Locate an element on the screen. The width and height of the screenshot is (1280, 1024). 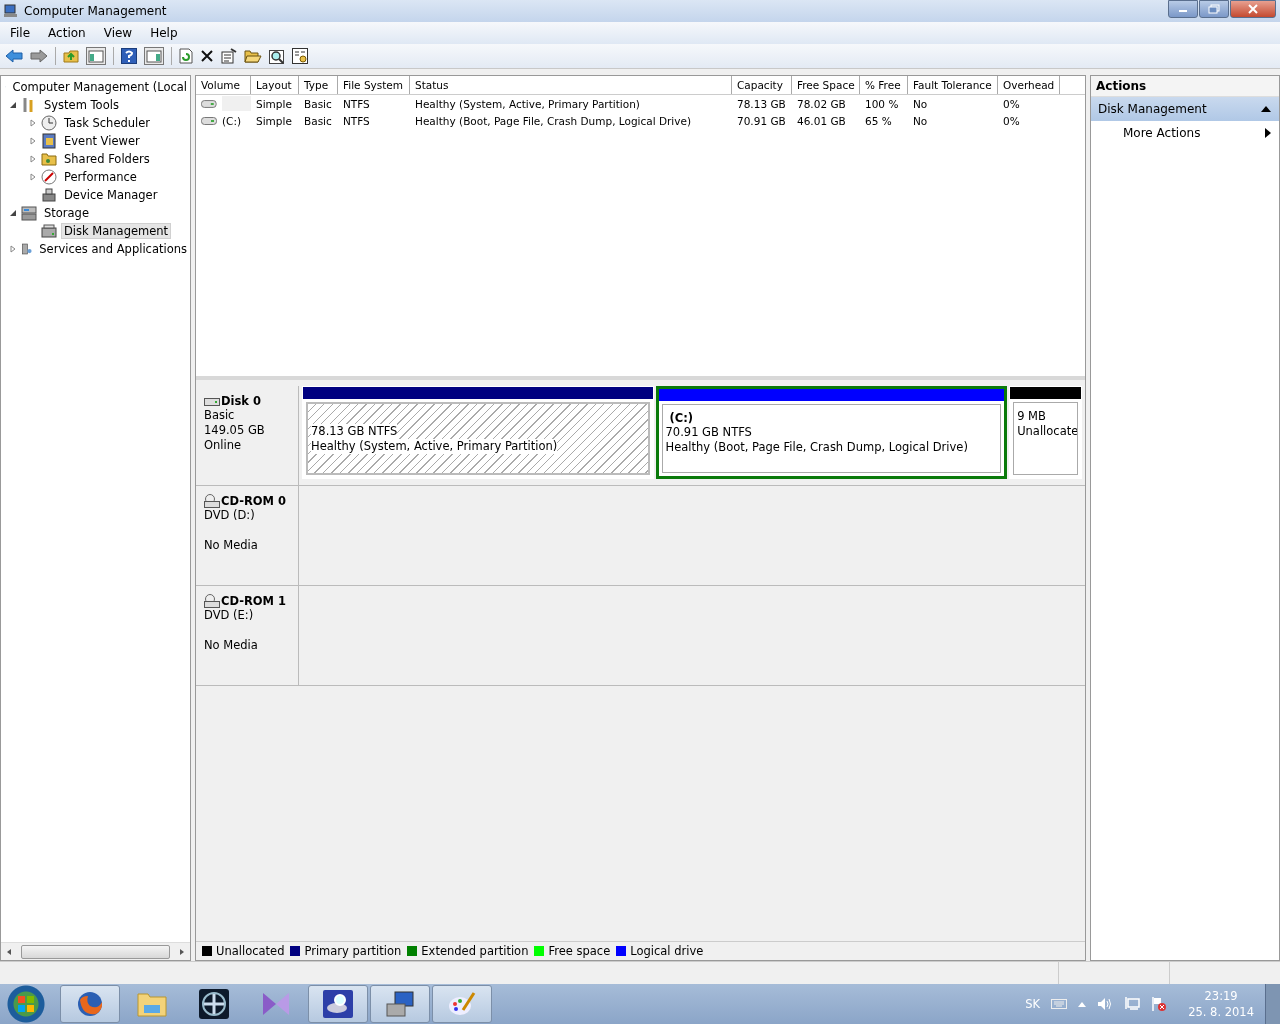
tree-item: System Tools is located at coordinates (81, 105).